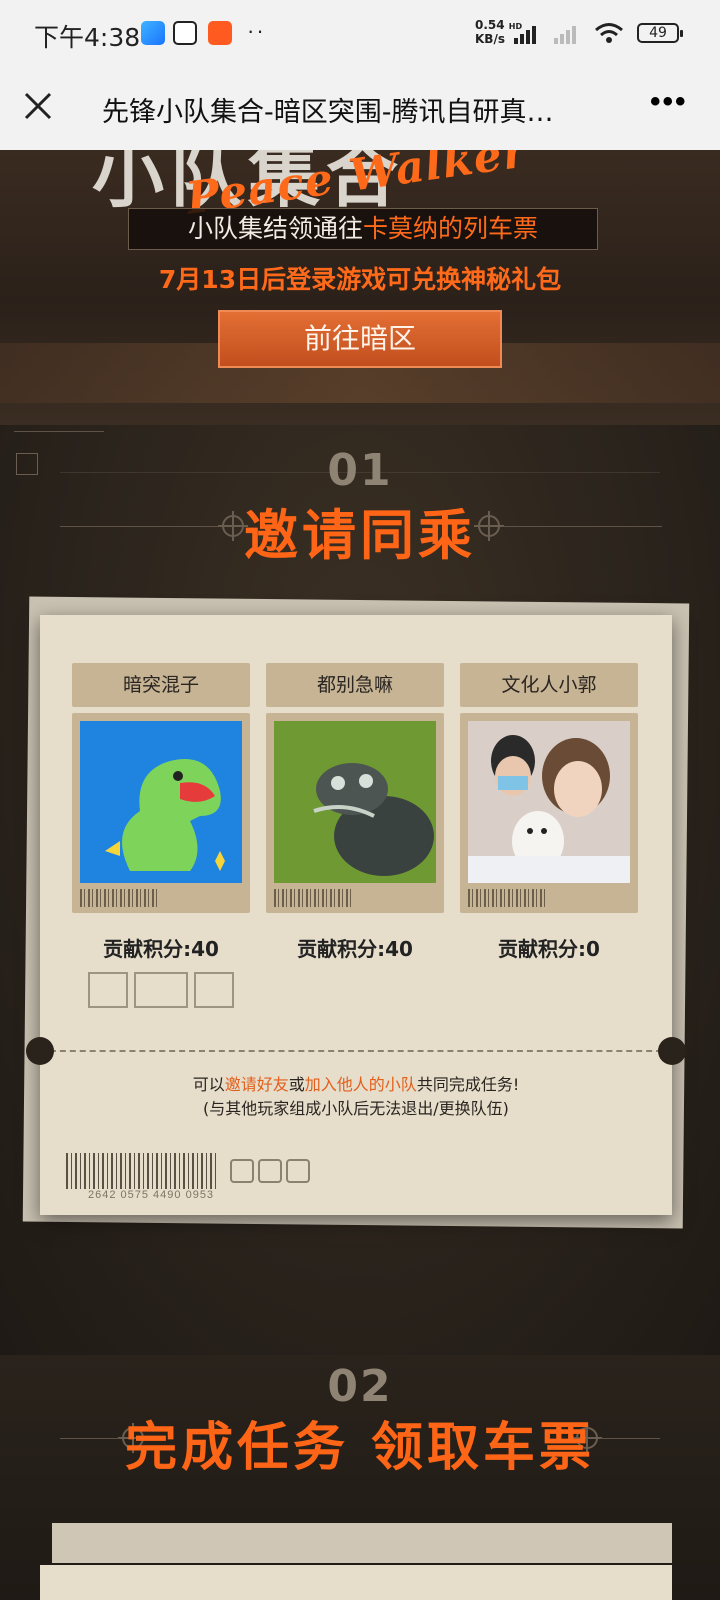  What do you see at coordinates (355, 685) in the screenshot?
I see `member-name: 都别急嘛` at bounding box center [355, 685].